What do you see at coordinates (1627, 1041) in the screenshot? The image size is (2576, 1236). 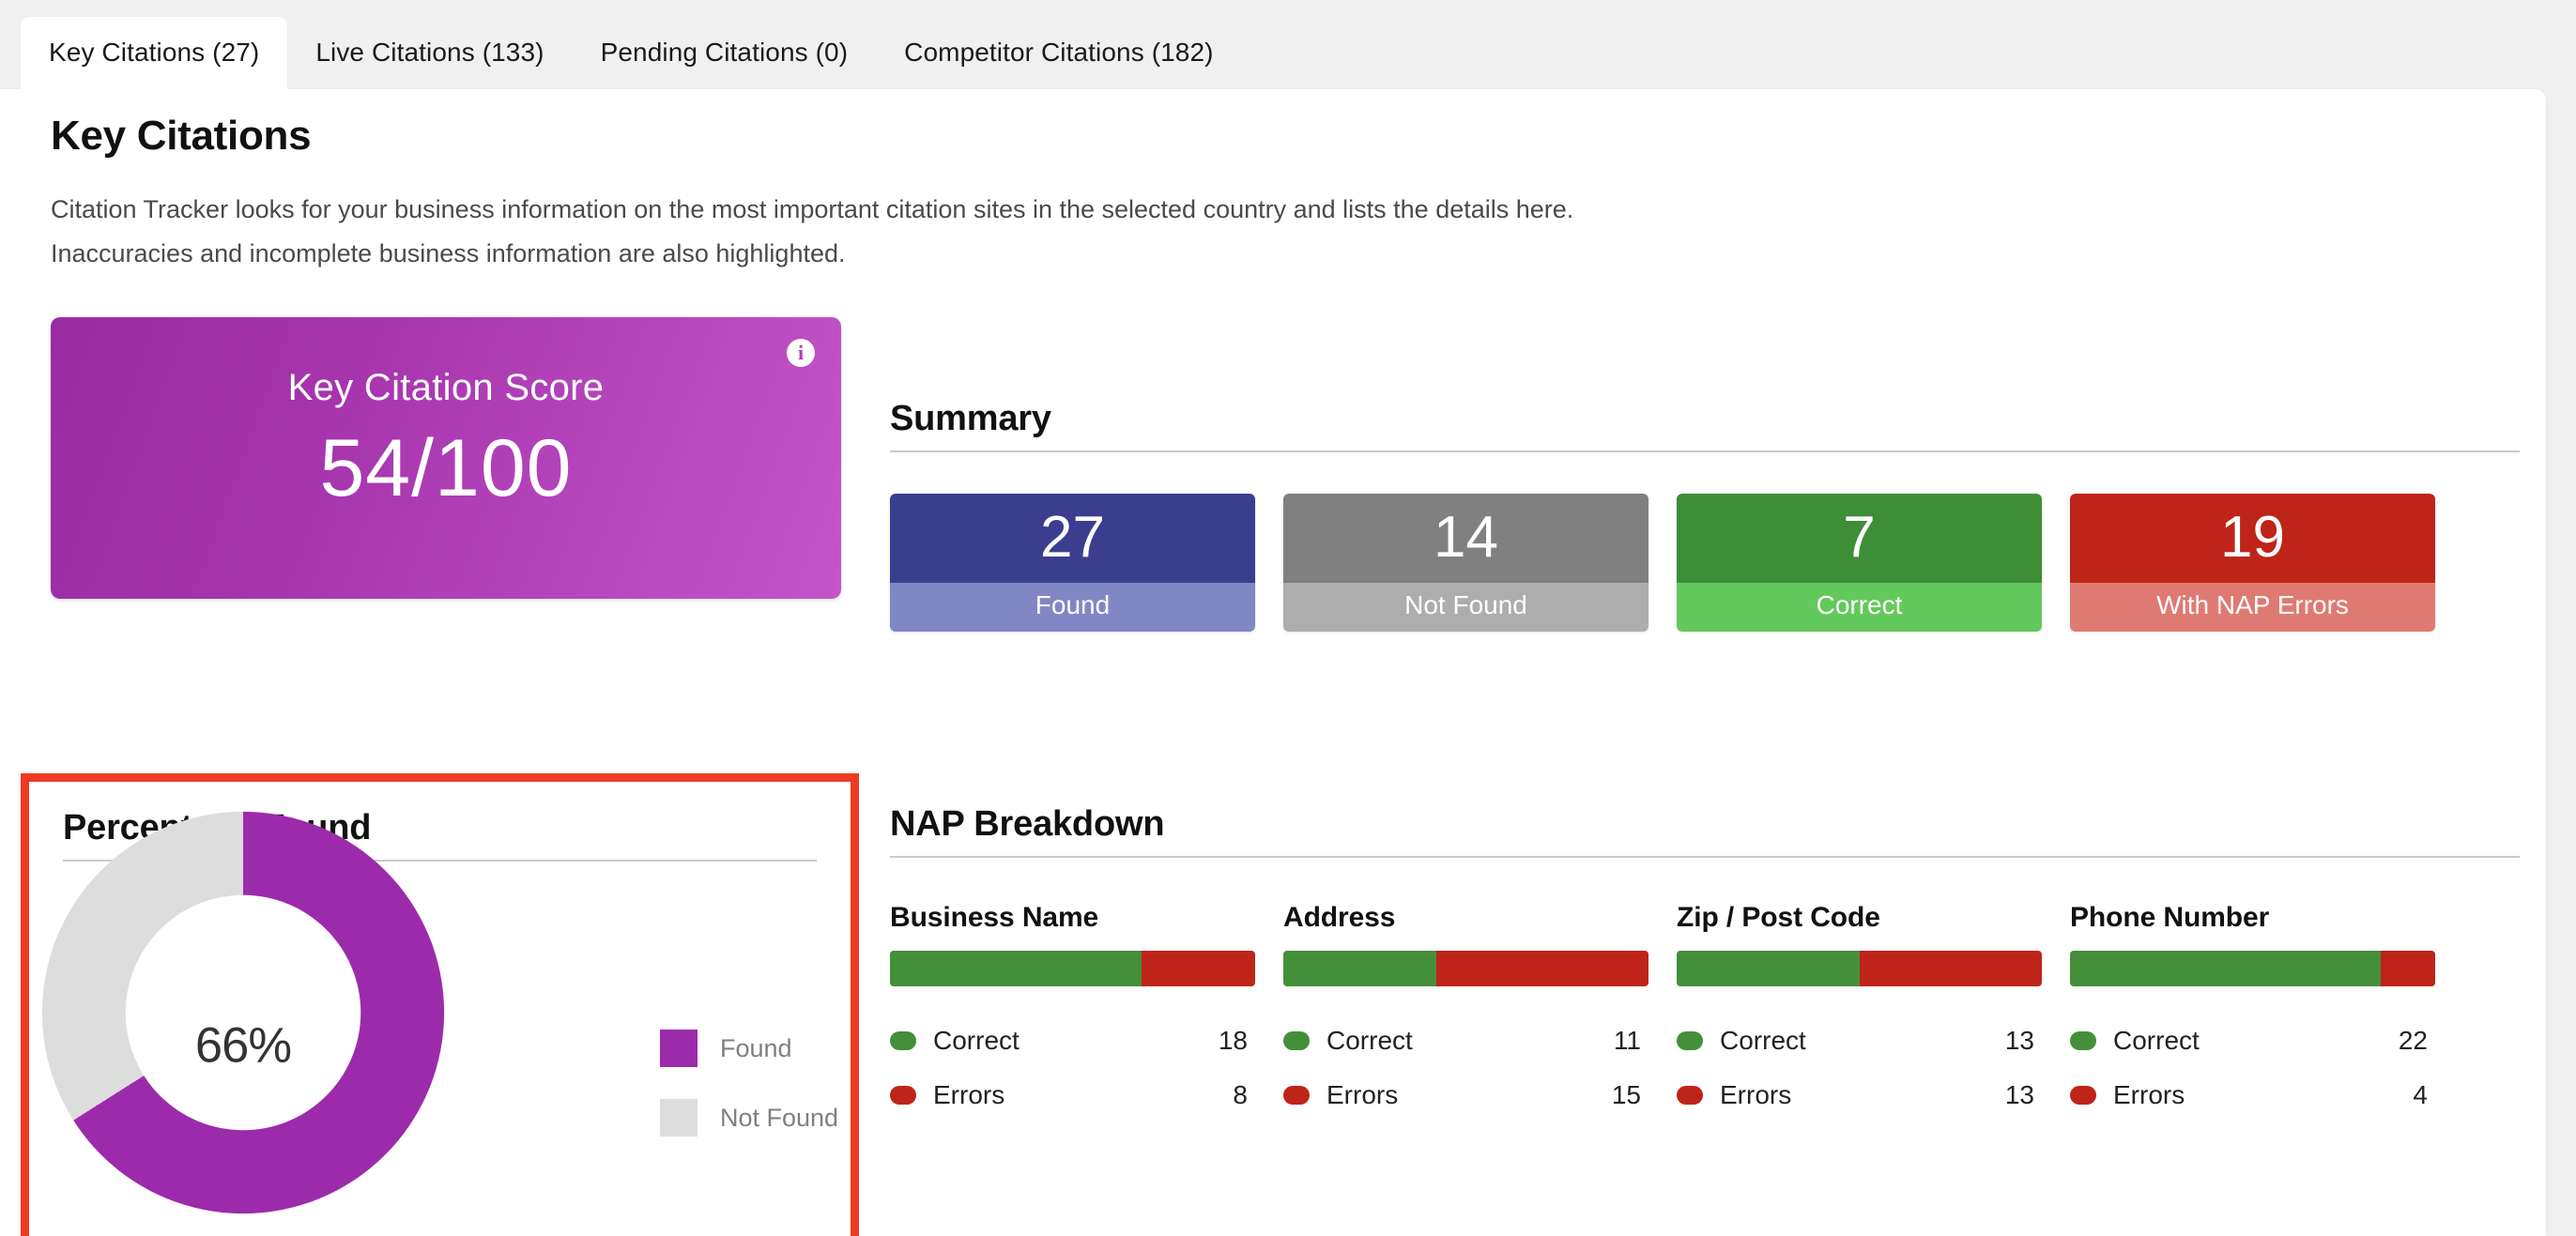 I see `nap-legend-value: 11` at bounding box center [1627, 1041].